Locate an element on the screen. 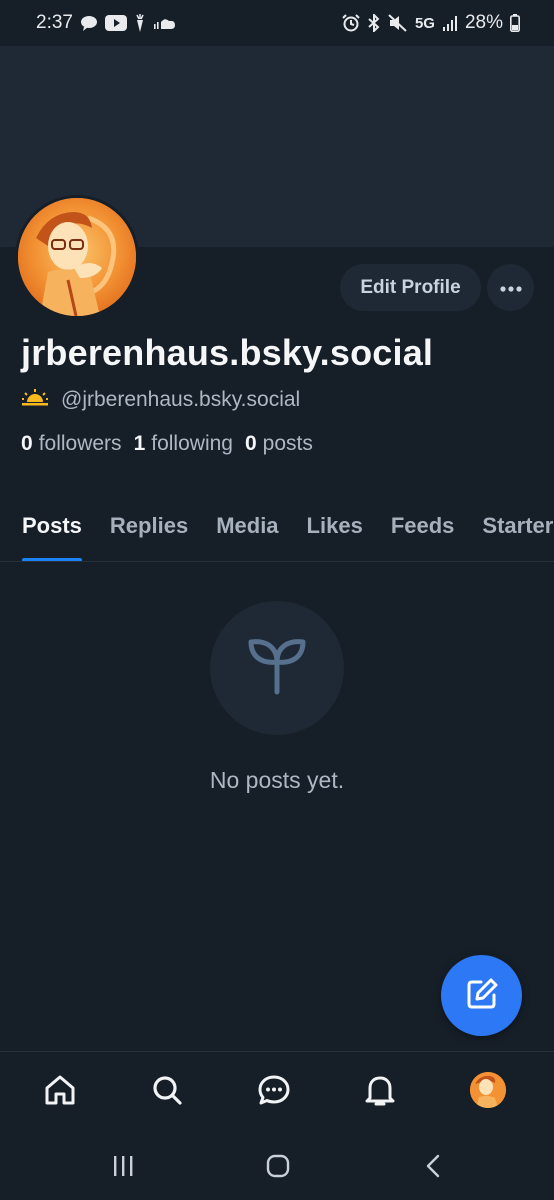  carrot-icon is located at coordinates (140, 23).